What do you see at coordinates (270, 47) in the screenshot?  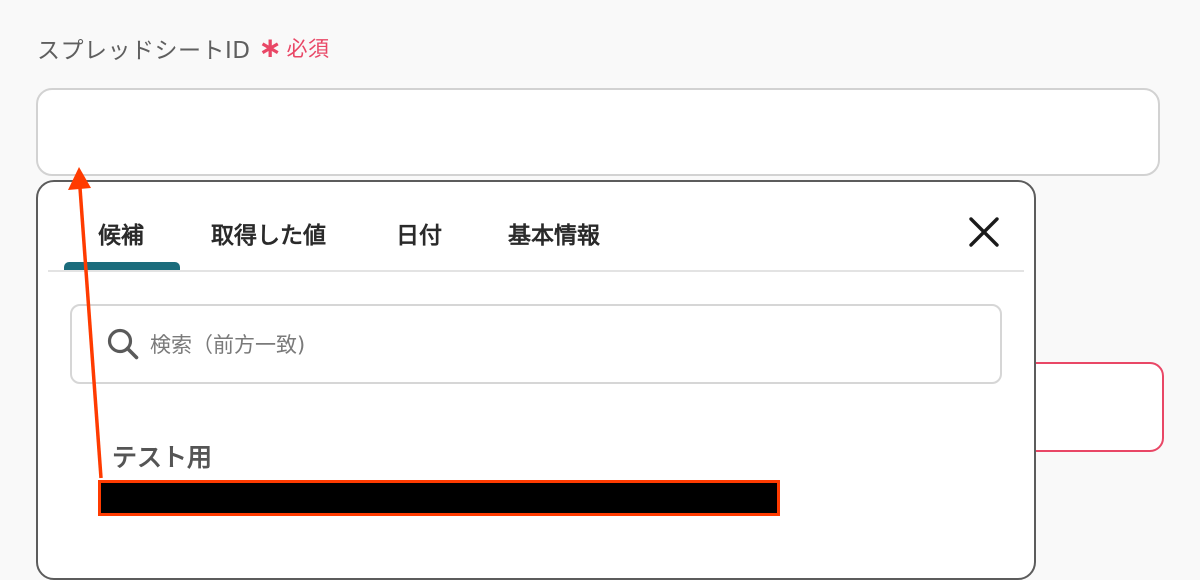 I see `required-asterisk: ∗` at bounding box center [270, 47].